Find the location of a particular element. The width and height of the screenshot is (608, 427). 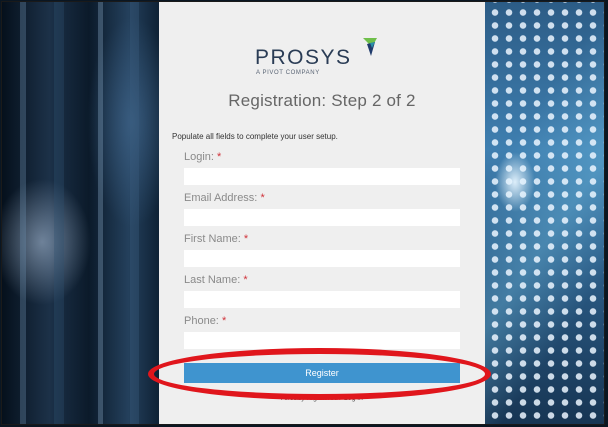

last-name-input is located at coordinates (322, 299).